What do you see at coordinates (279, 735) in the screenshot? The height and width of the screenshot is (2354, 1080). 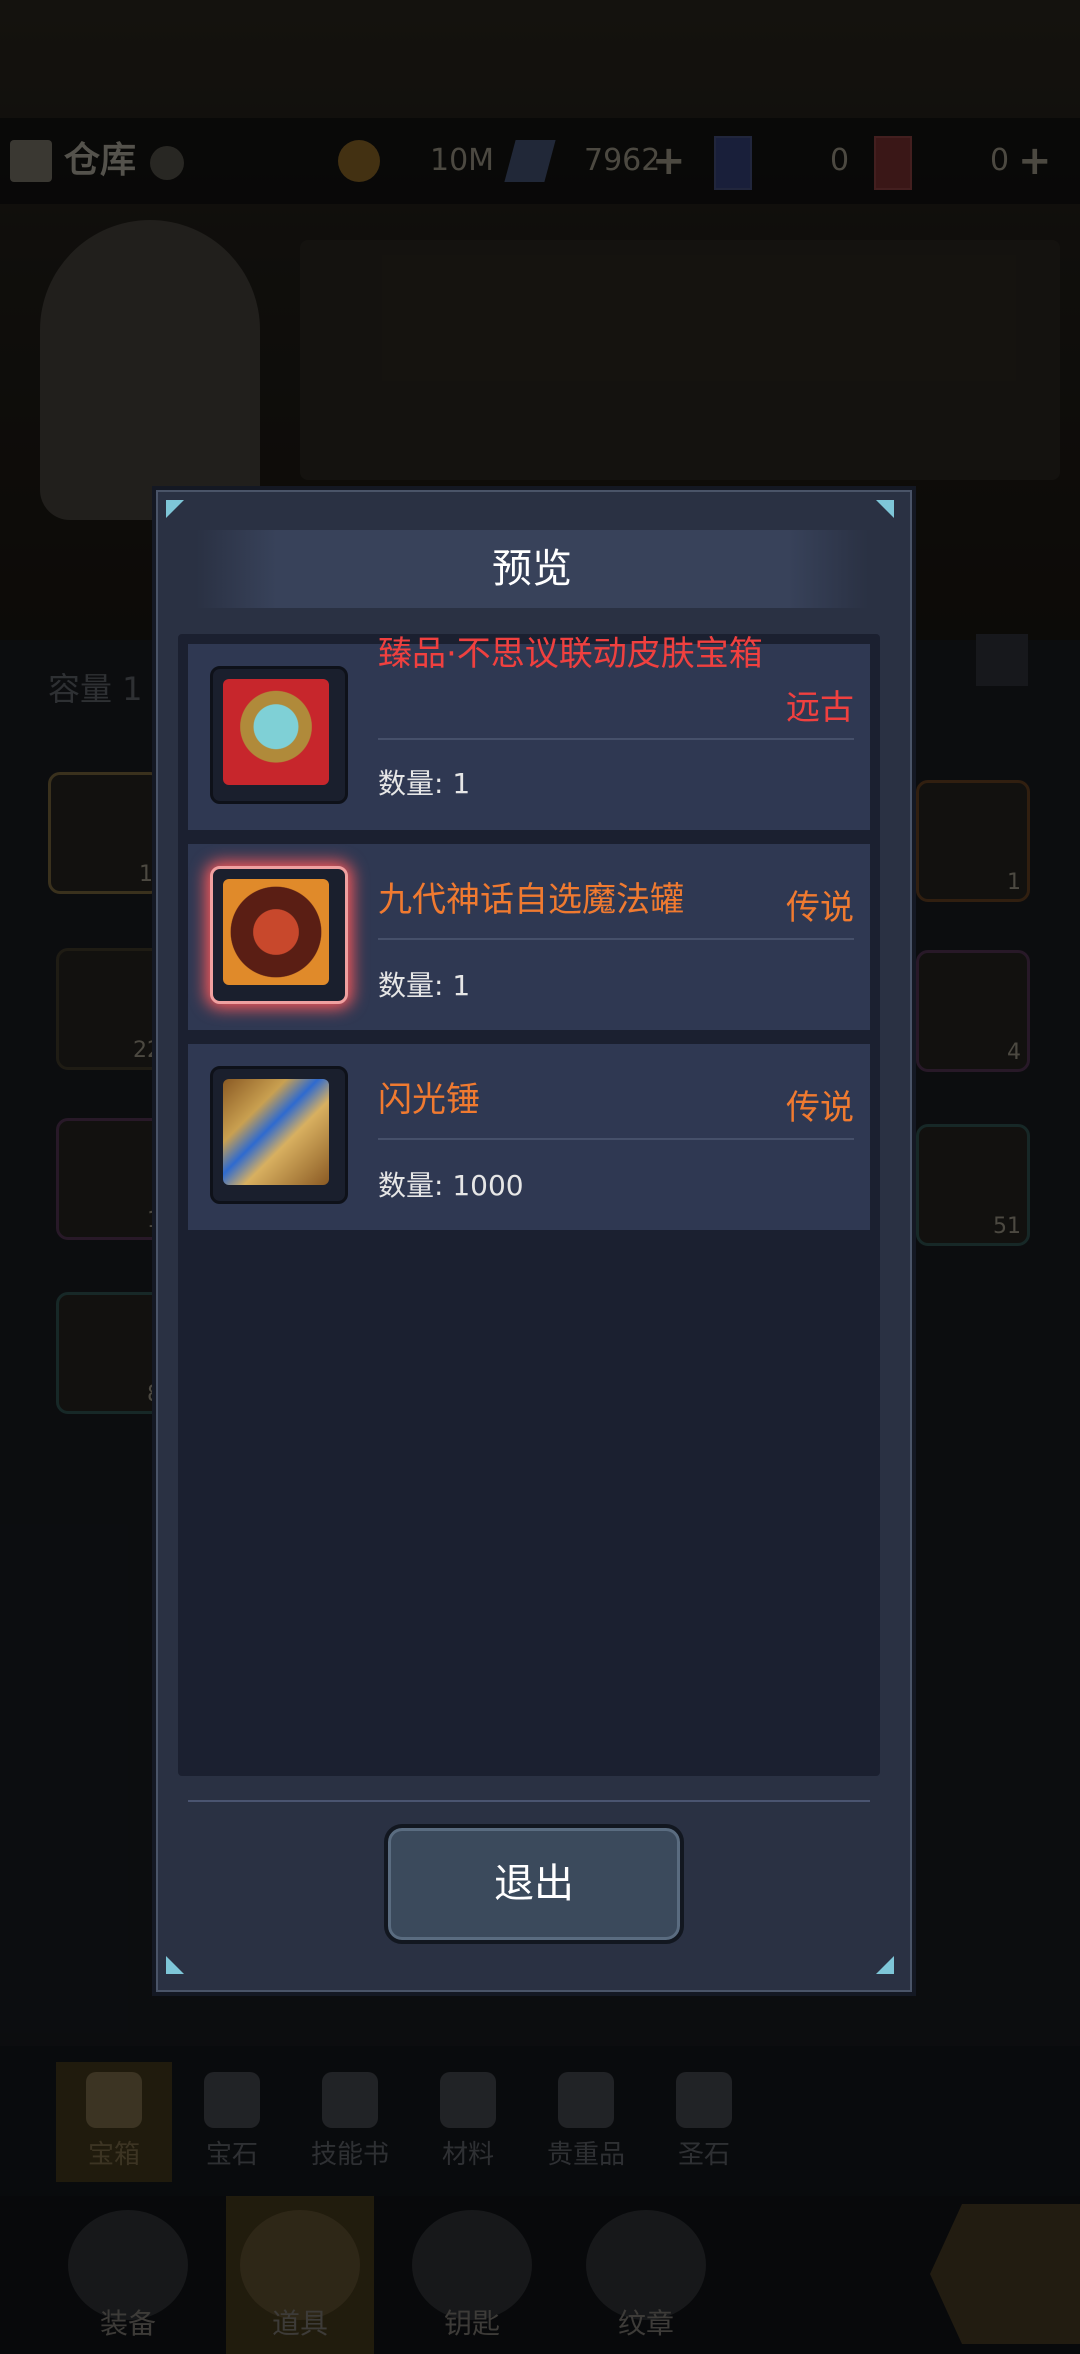 I see `skin-chest-item-icon` at bounding box center [279, 735].